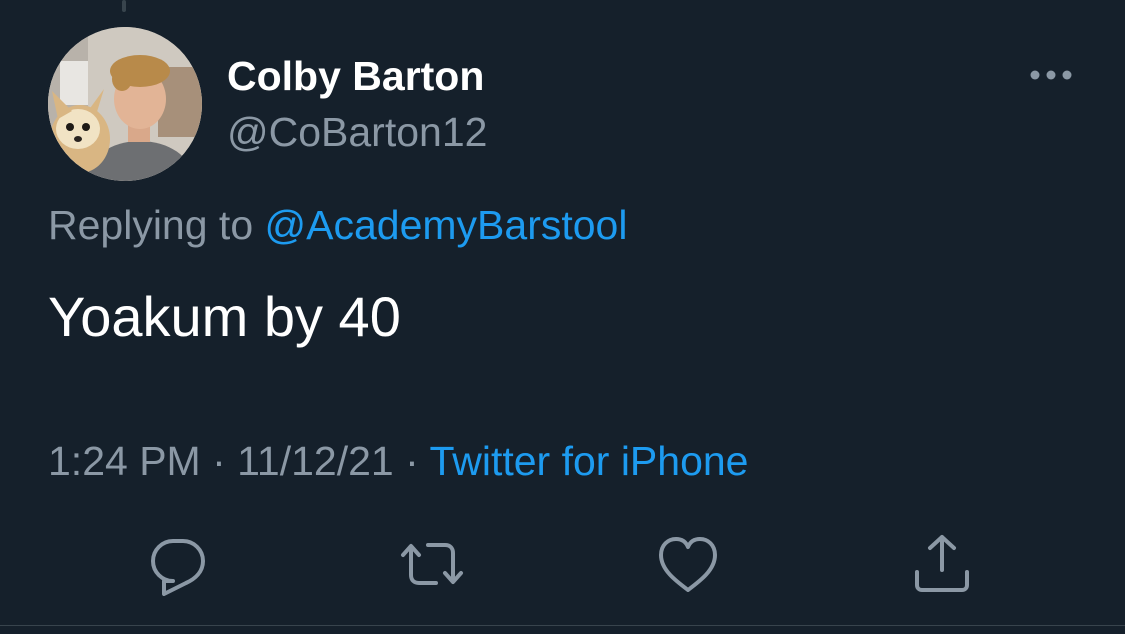  What do you see at coordinates (562, 625) in the screenshot?
I see `bottom-divider` at bounding box center [562, 625].